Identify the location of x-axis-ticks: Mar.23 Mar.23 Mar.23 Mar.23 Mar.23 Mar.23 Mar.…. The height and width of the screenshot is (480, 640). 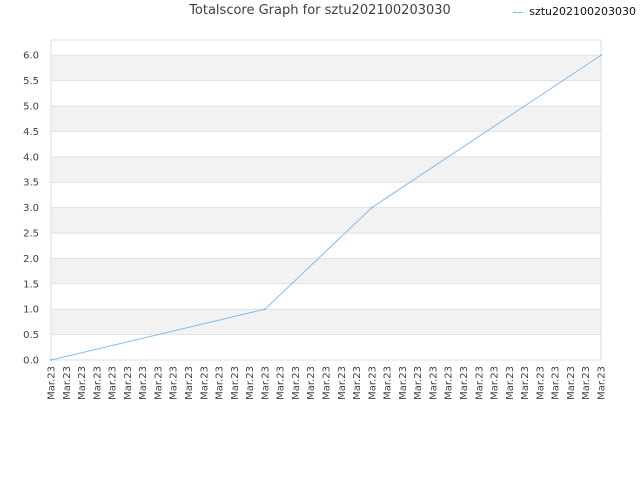
(327, 383).